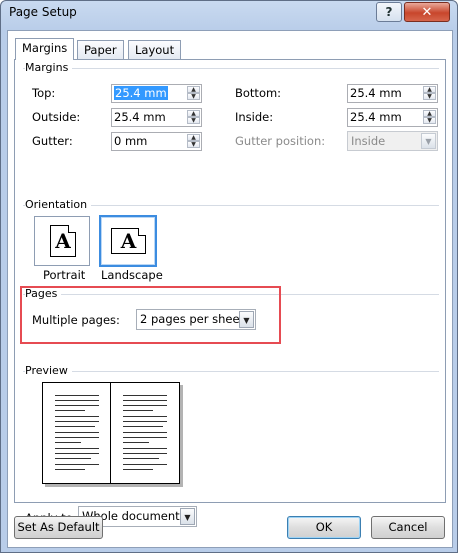  What do you see at coordinates (141, 93) in the screenshot?
I see `top-margin-value: 25.4 mm` at bounding box center [141, 93].